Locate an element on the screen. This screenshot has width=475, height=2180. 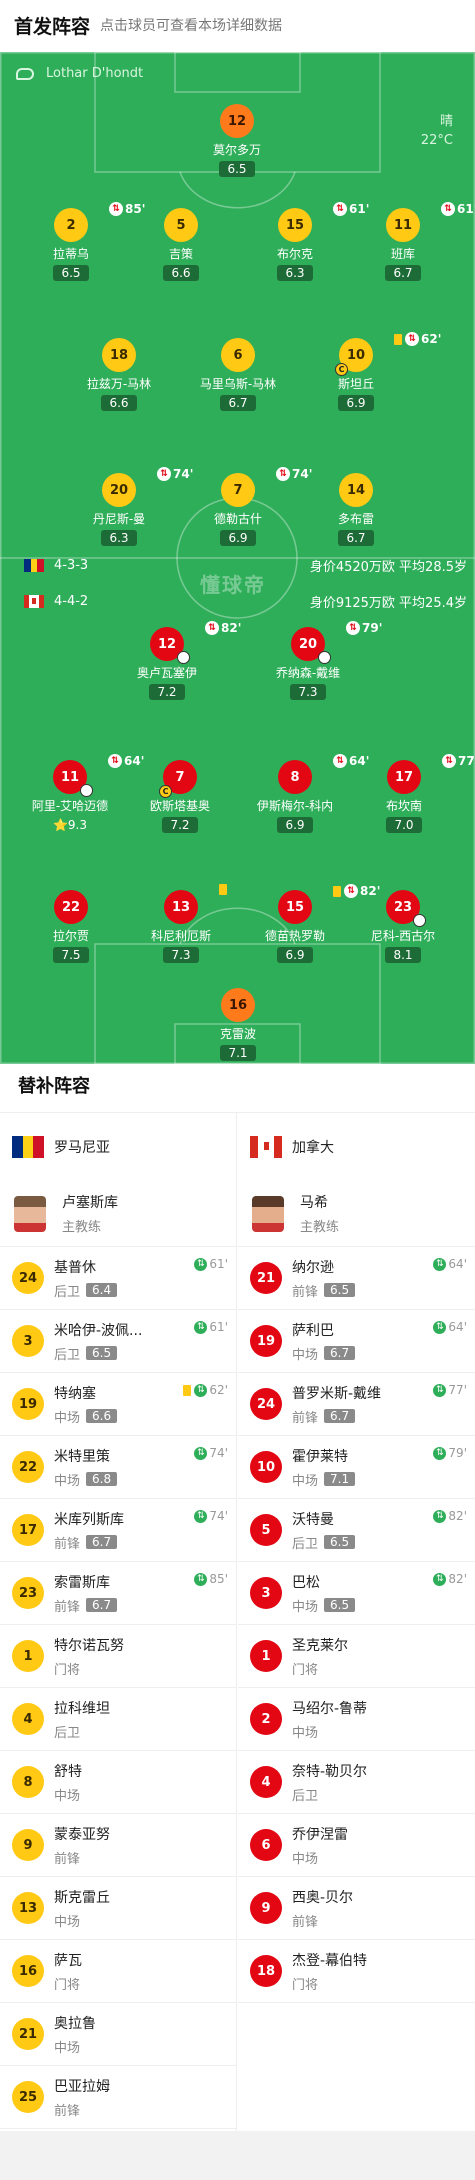
sub-player-name: 萨利巴 is located at coordinates (313, 1330).